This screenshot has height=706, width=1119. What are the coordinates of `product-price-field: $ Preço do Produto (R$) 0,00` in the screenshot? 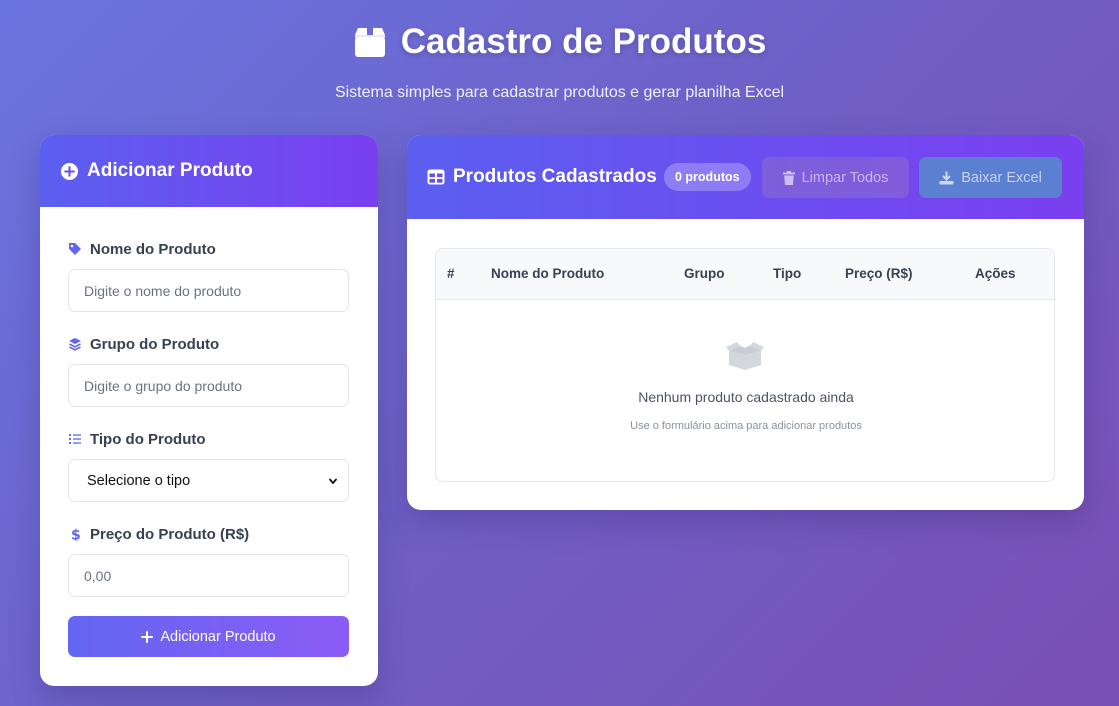 It's located at (208, 560).